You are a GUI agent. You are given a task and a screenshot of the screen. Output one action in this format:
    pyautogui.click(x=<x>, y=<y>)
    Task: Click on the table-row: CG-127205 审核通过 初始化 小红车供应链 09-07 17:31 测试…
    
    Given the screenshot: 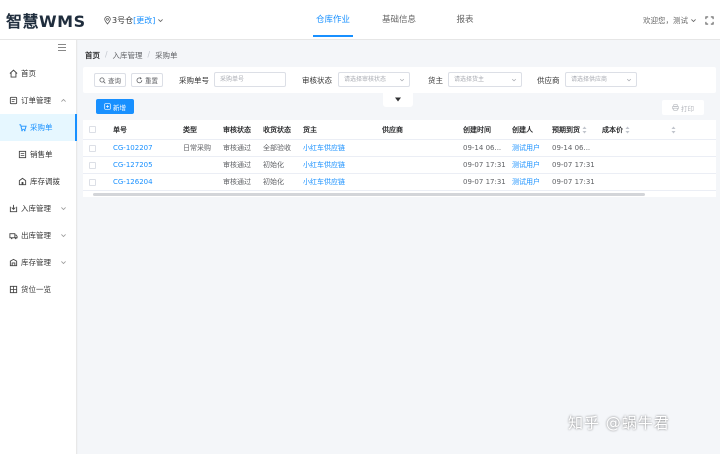 What is the action you would take?
    pyautogui.click(x=399, y=165)
    